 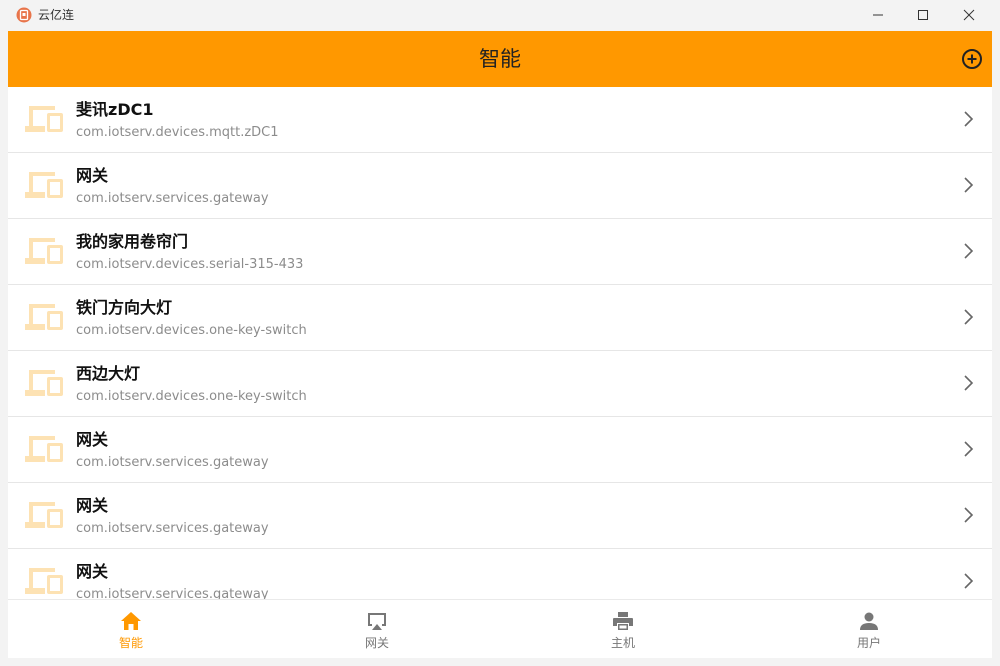 I want to click on close-button, so click(x=969, y=15).